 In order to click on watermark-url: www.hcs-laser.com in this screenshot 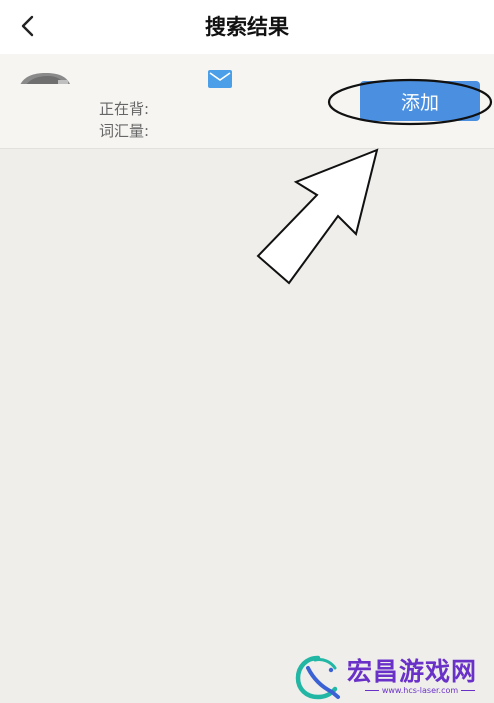, I will do `click(420, 690)`.